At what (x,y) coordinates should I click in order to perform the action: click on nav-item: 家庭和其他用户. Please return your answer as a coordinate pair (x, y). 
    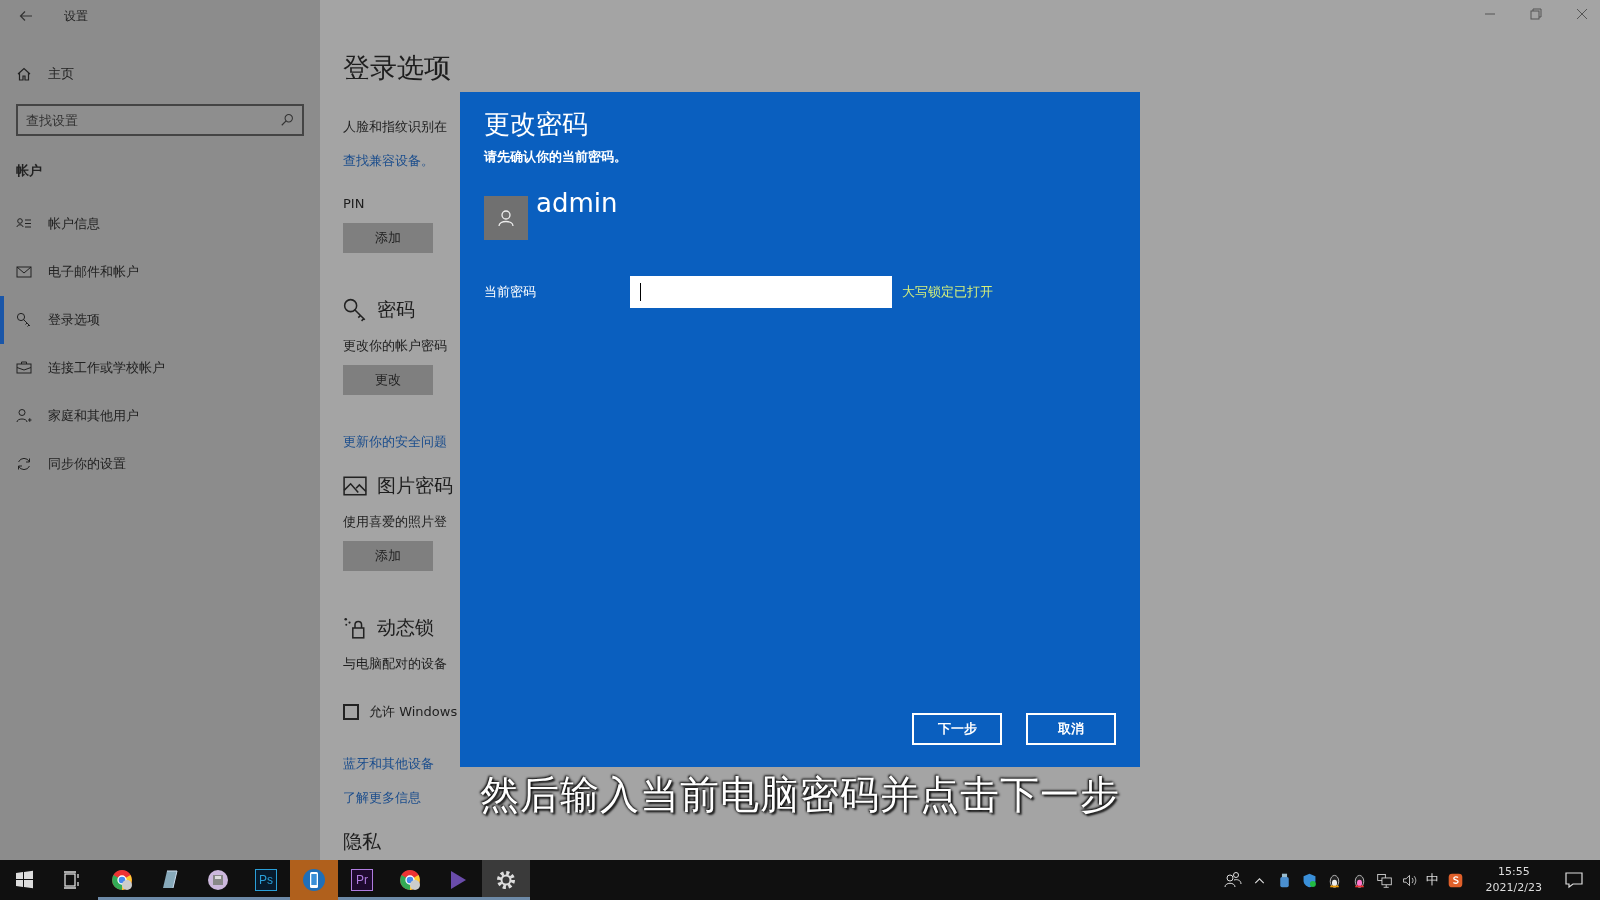
    Looking at the image, I should click on (152, 416).